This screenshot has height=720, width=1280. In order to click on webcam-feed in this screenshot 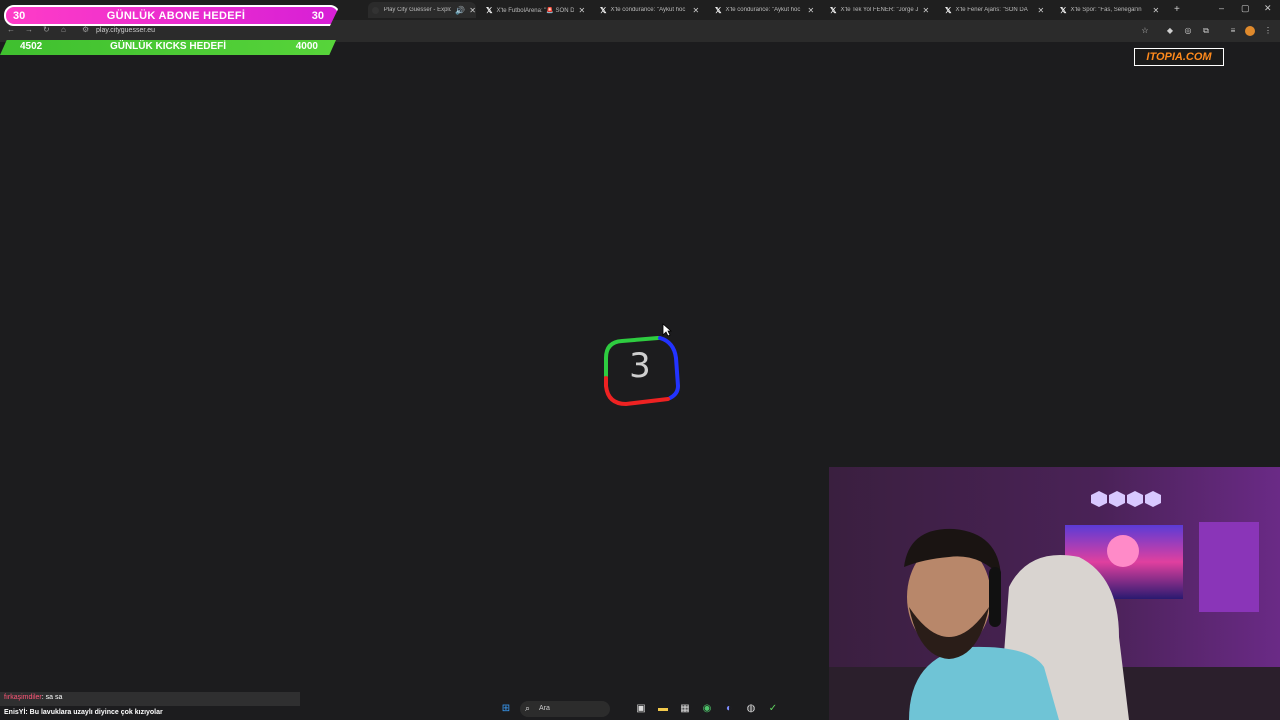, I will do `click(1054, 593)`.